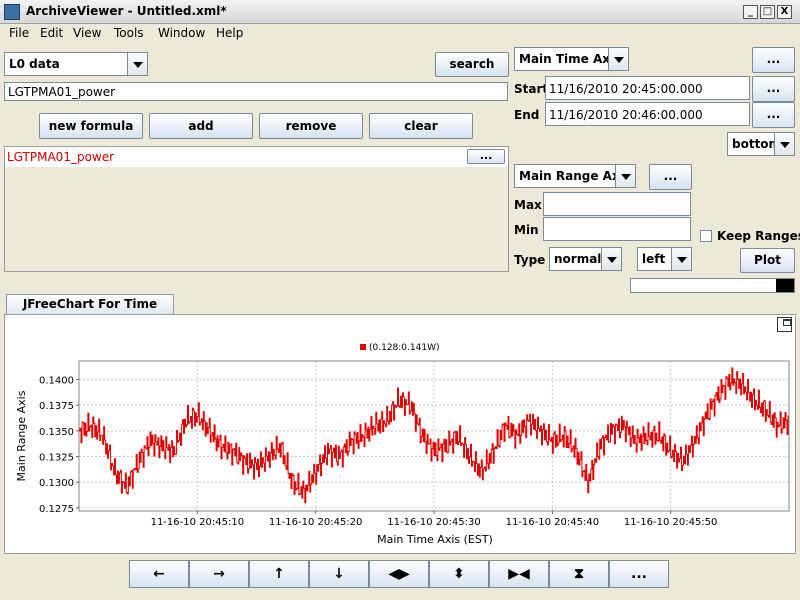  What do you see at coordinates (472, 64) in the screenshot?
I see `search-button: search` at bounding box center [472, 64].